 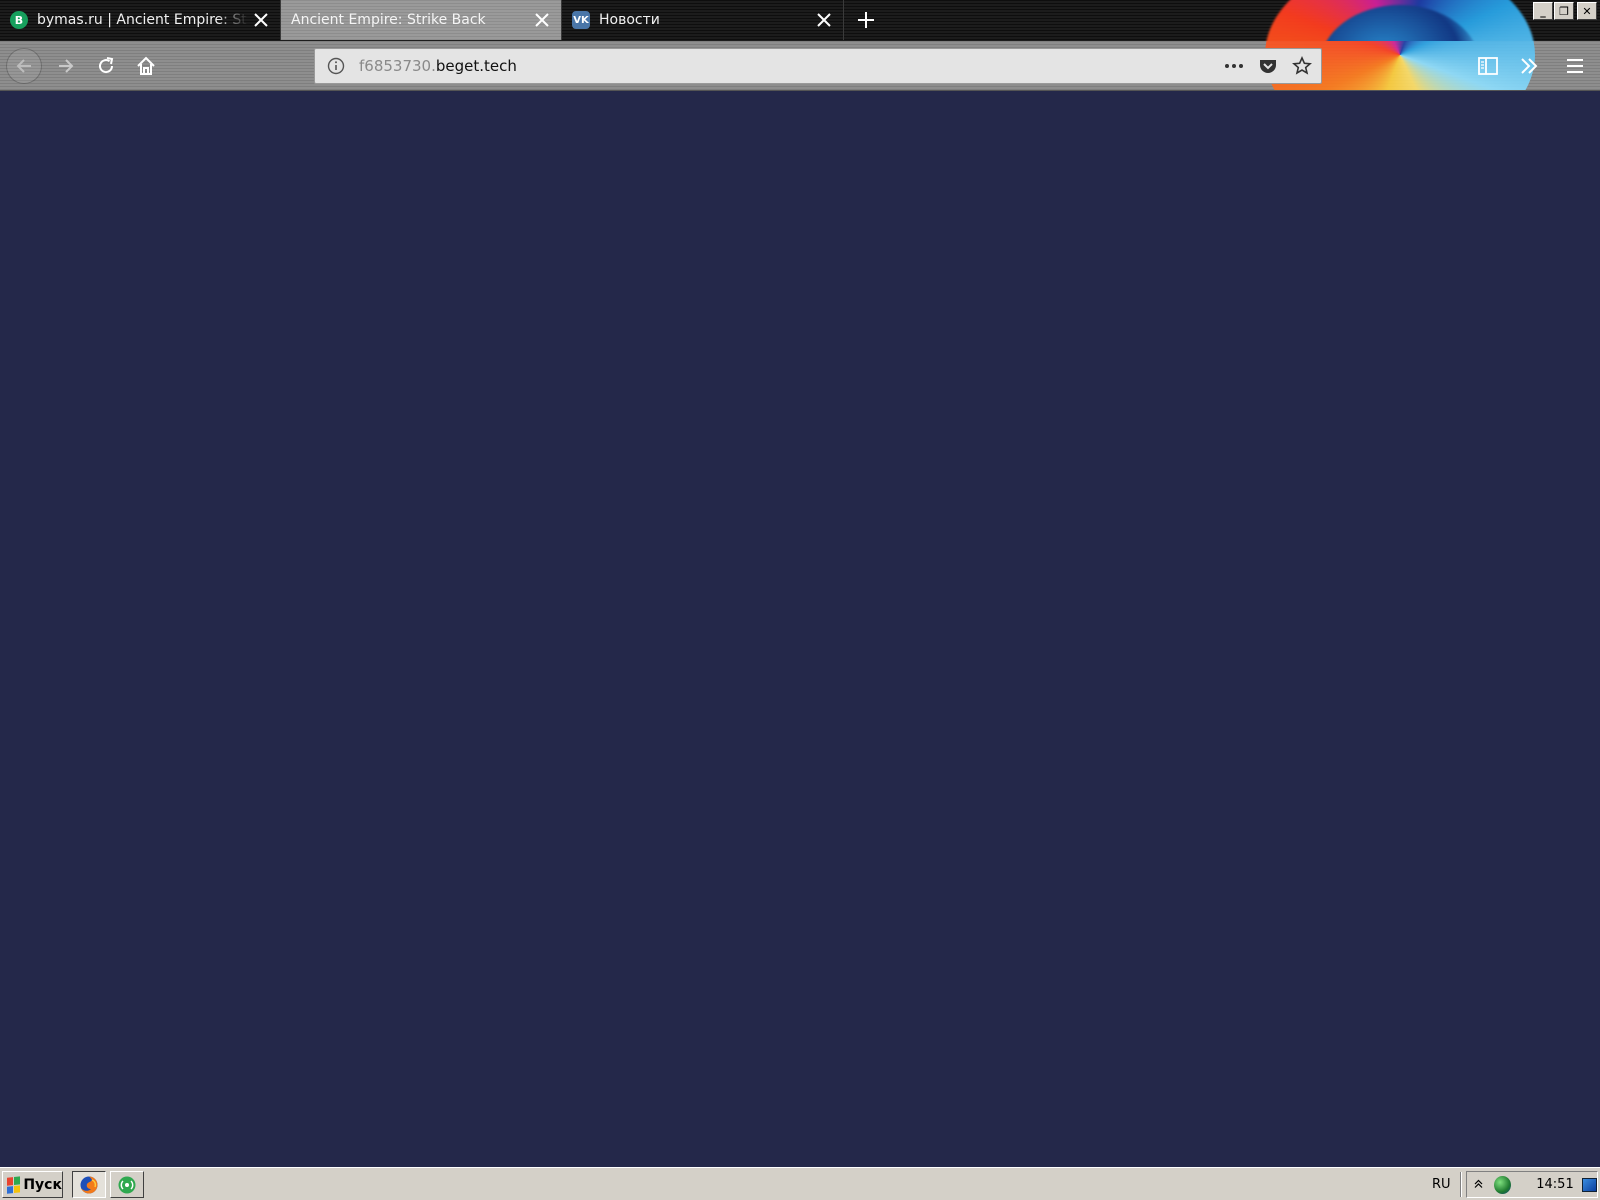 I want to click on navigation-toolbar: f6853730.beget.tech, so click(x=800, y=66).